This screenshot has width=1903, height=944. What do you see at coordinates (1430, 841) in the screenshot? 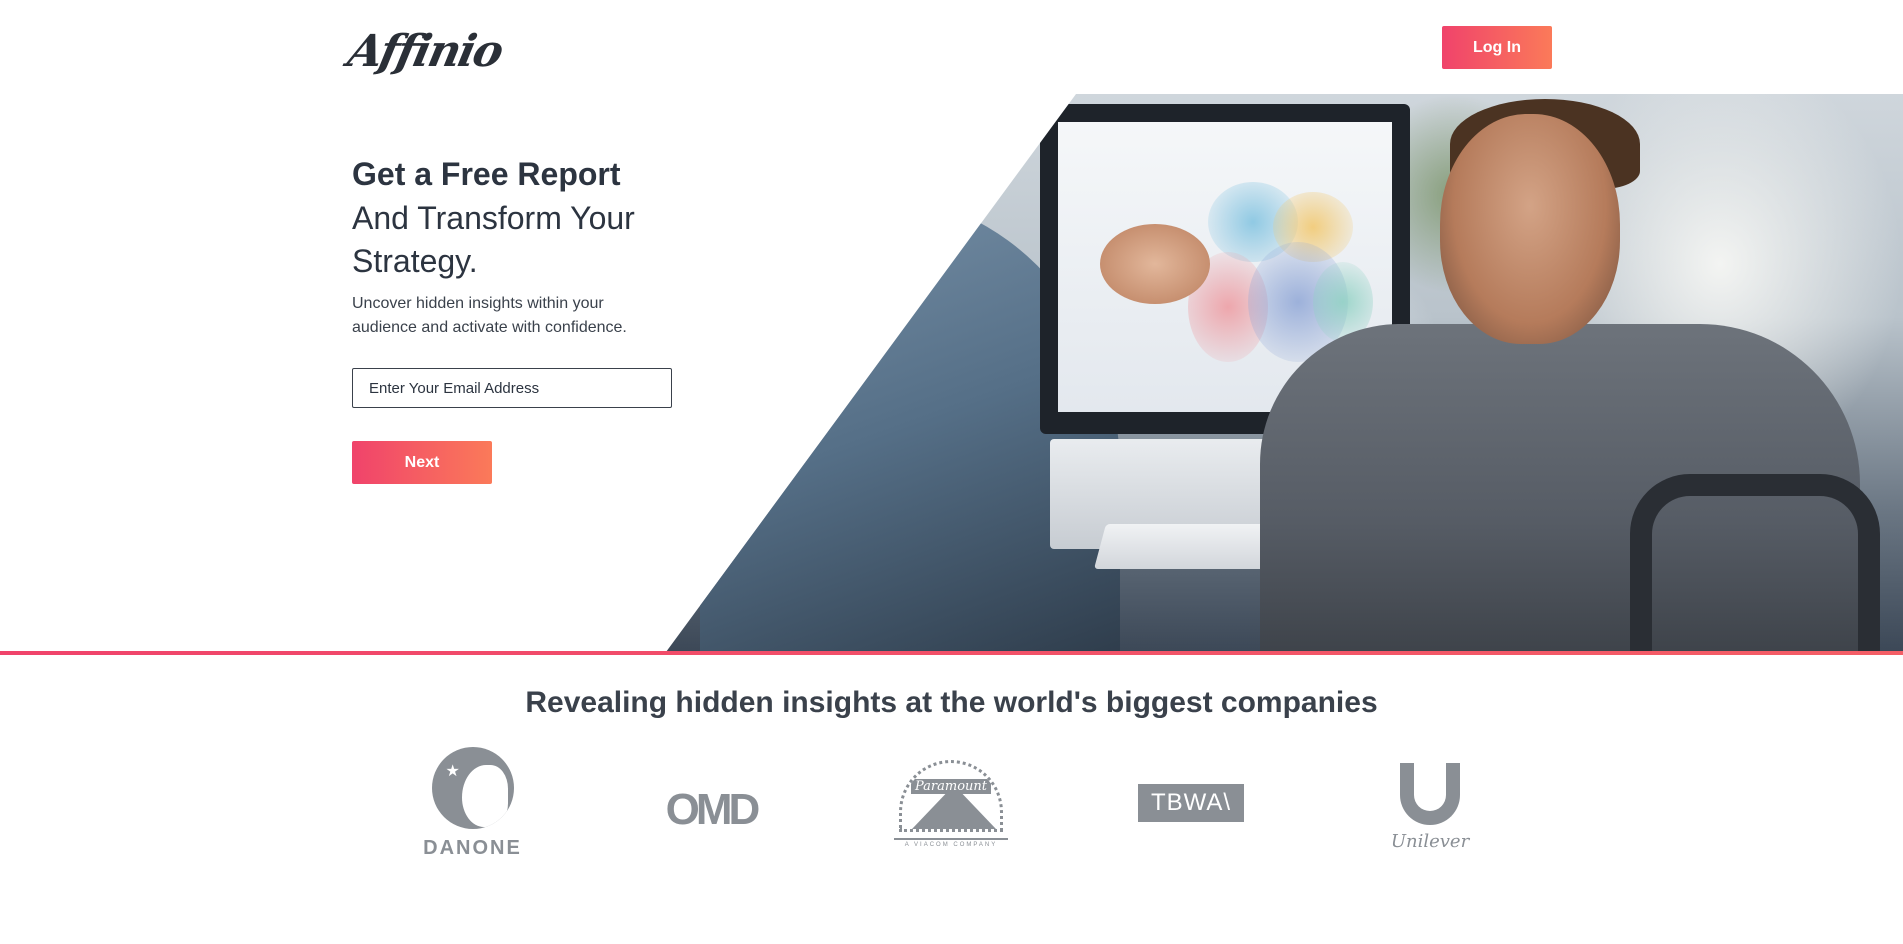
I see `unilever-wordmark: Unilever` at bounding box center [1430, 841].